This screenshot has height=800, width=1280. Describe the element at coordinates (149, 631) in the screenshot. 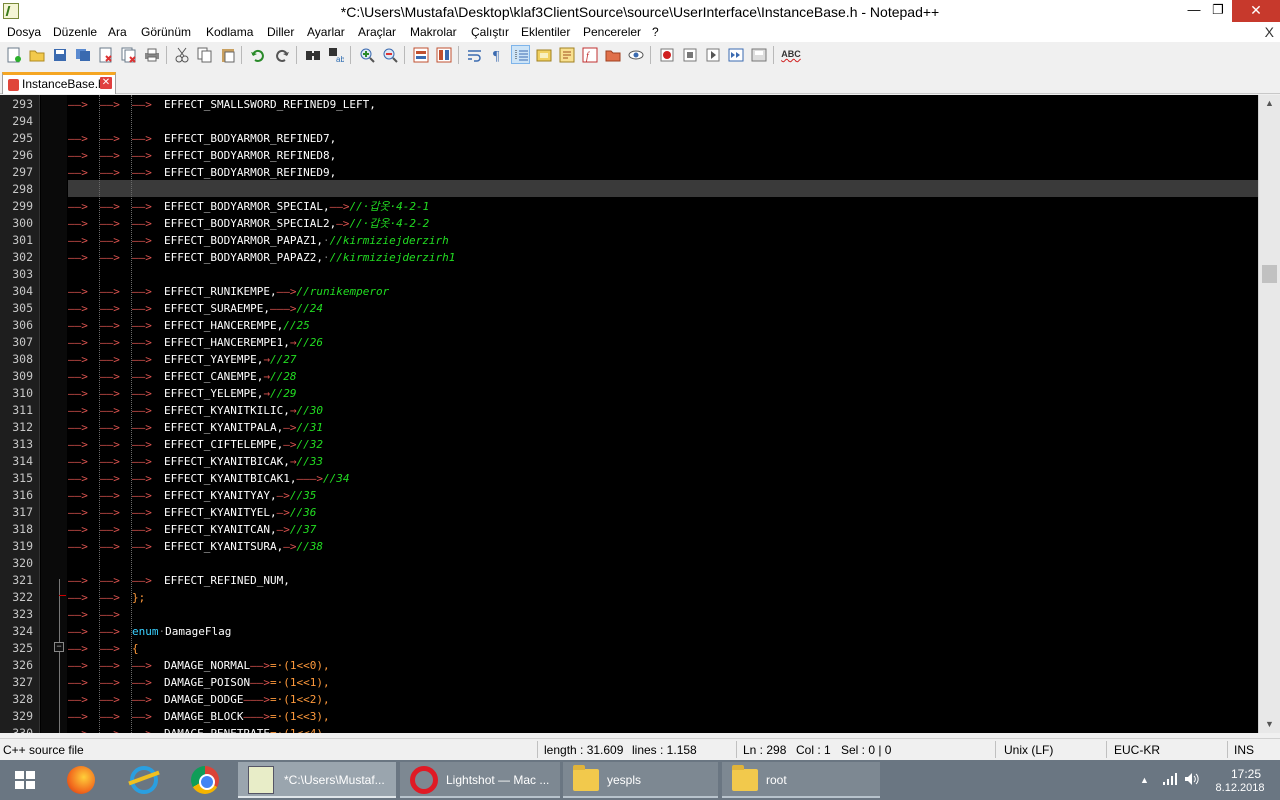

I see `code-line: ——> ——> enum·DamageFlag` at that location.